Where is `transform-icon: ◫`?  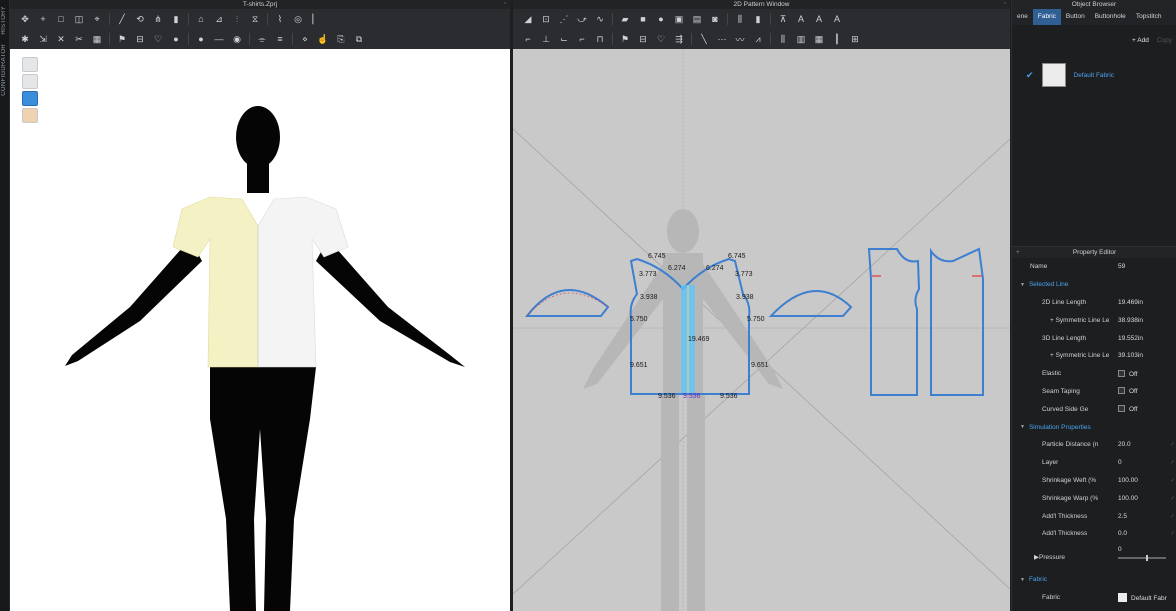 transform-icon: ◫ is located at coordinates (79, 19).